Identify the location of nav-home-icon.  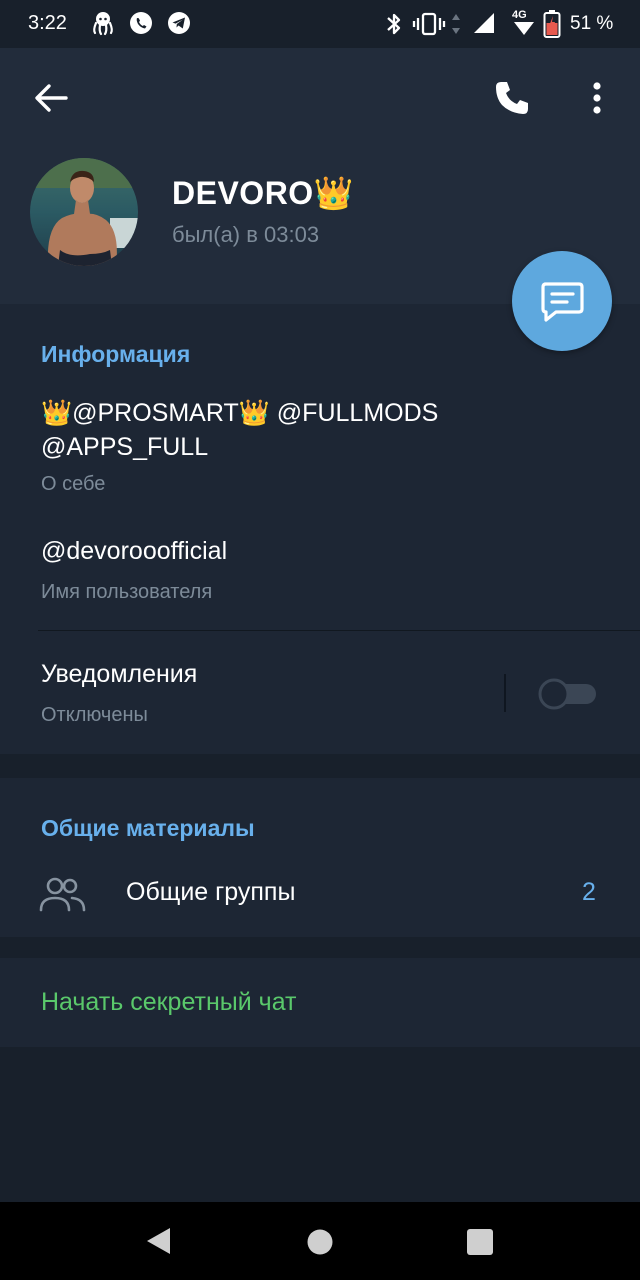
(320, 1242).